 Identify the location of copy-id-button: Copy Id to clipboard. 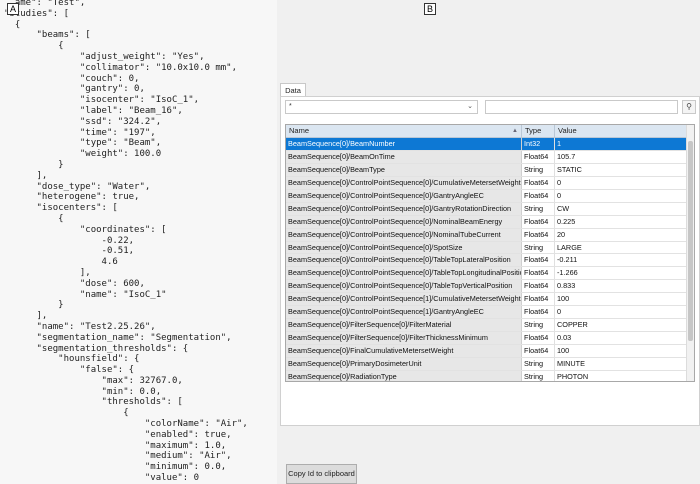
(321, 474).